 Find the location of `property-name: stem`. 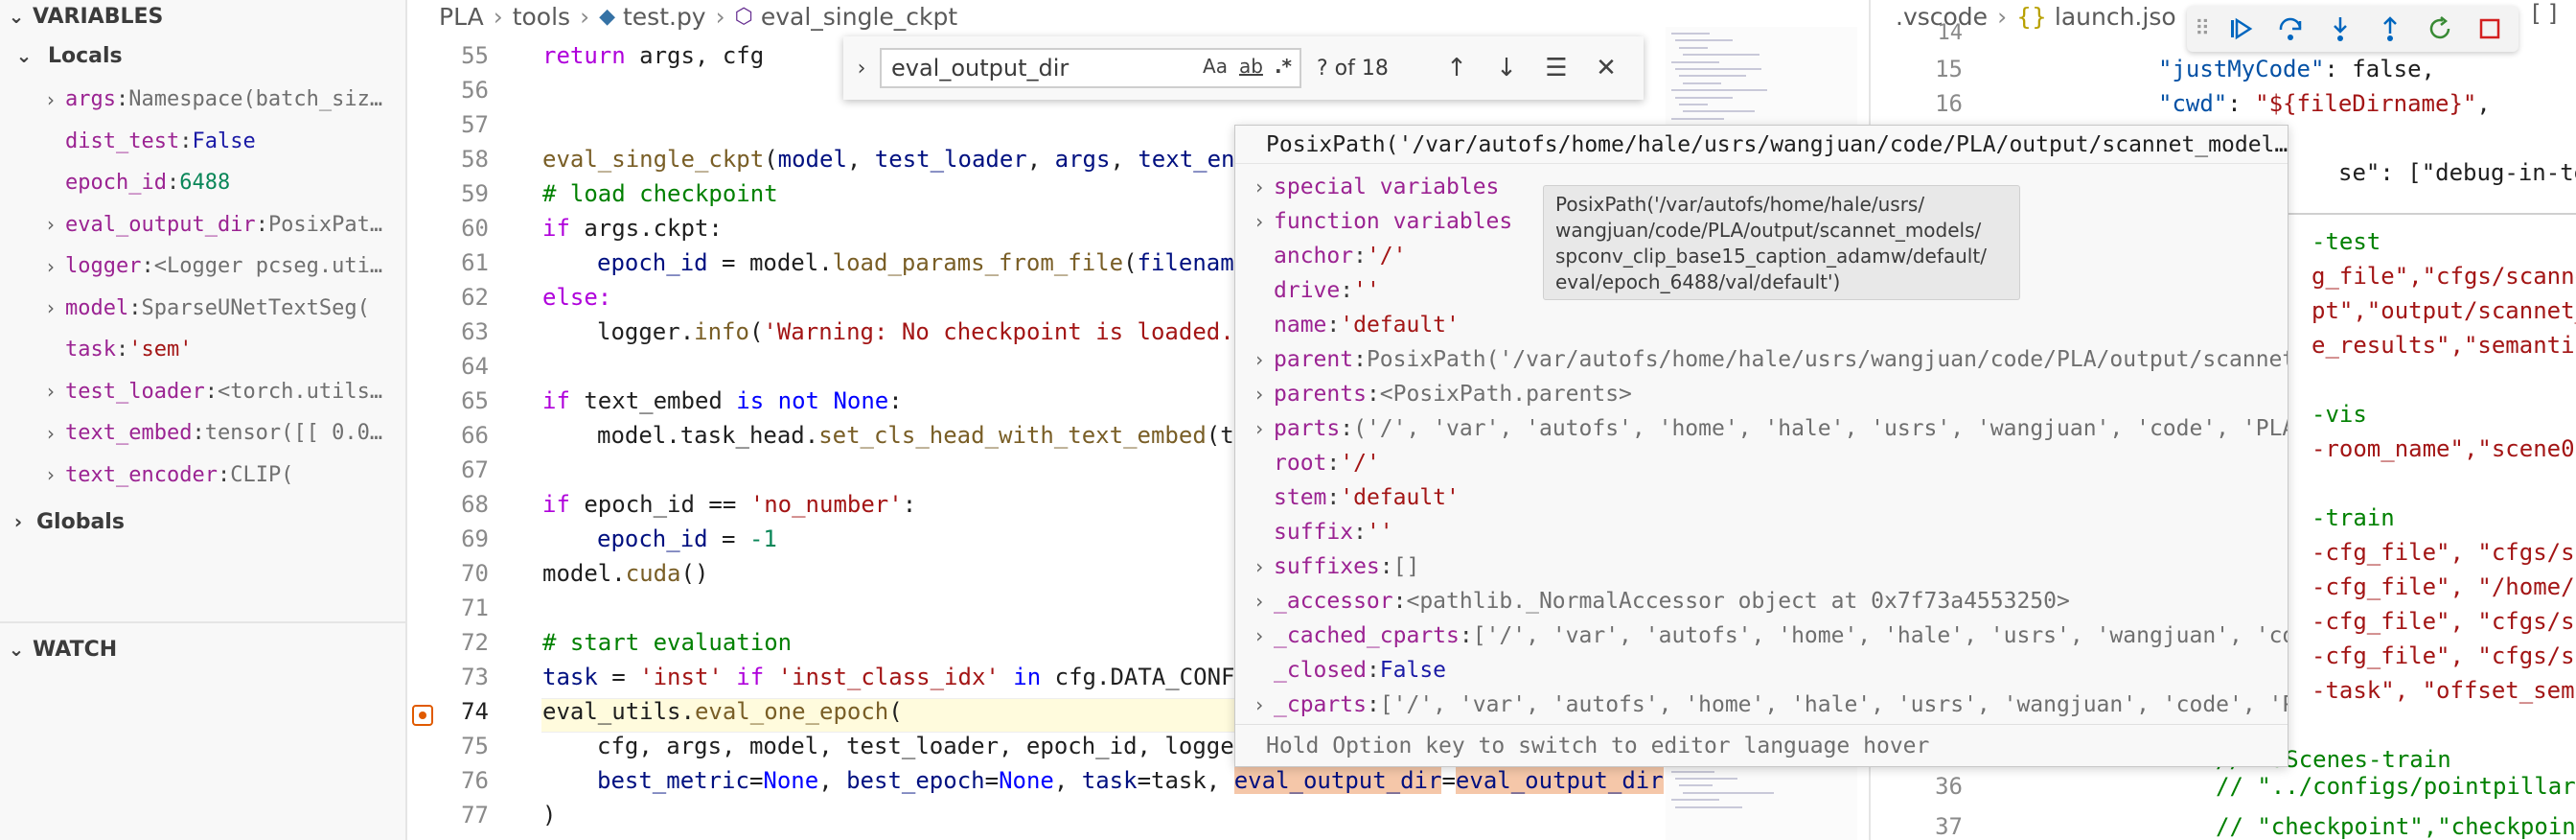

property-name: stem is located at coordinates (1300, 497).